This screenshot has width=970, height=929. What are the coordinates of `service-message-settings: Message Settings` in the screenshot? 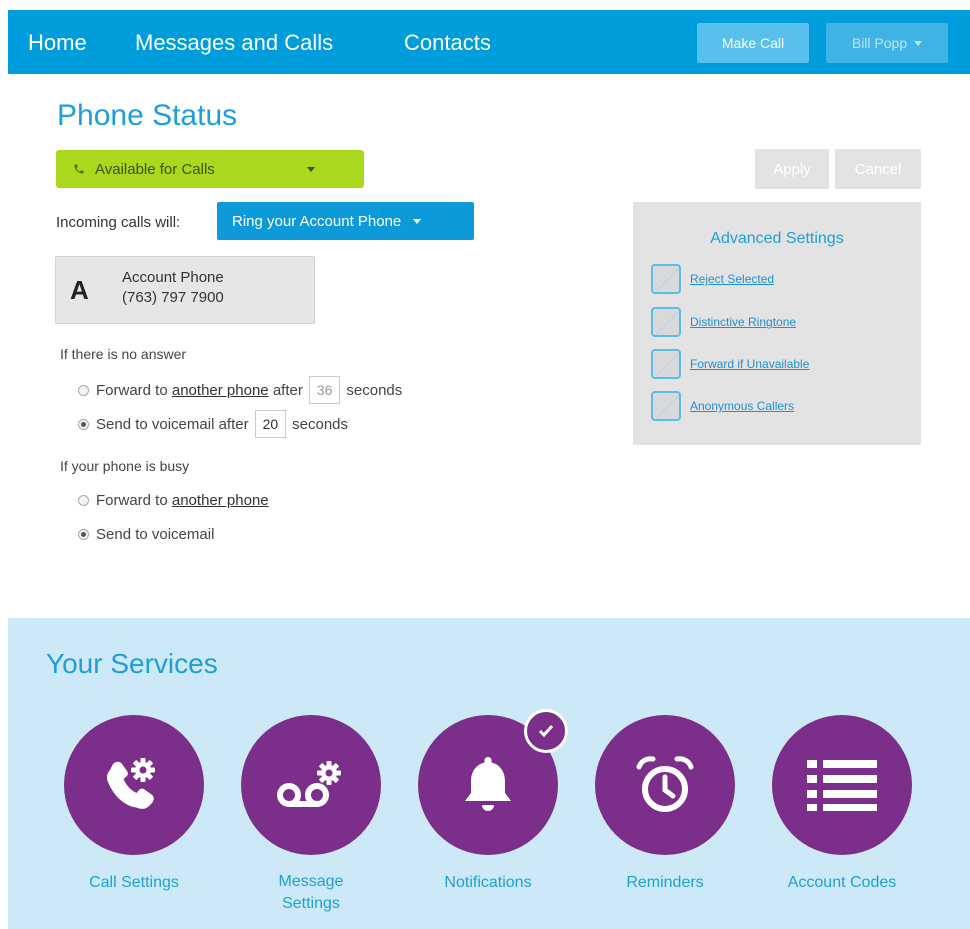 It's located at (311, 815).